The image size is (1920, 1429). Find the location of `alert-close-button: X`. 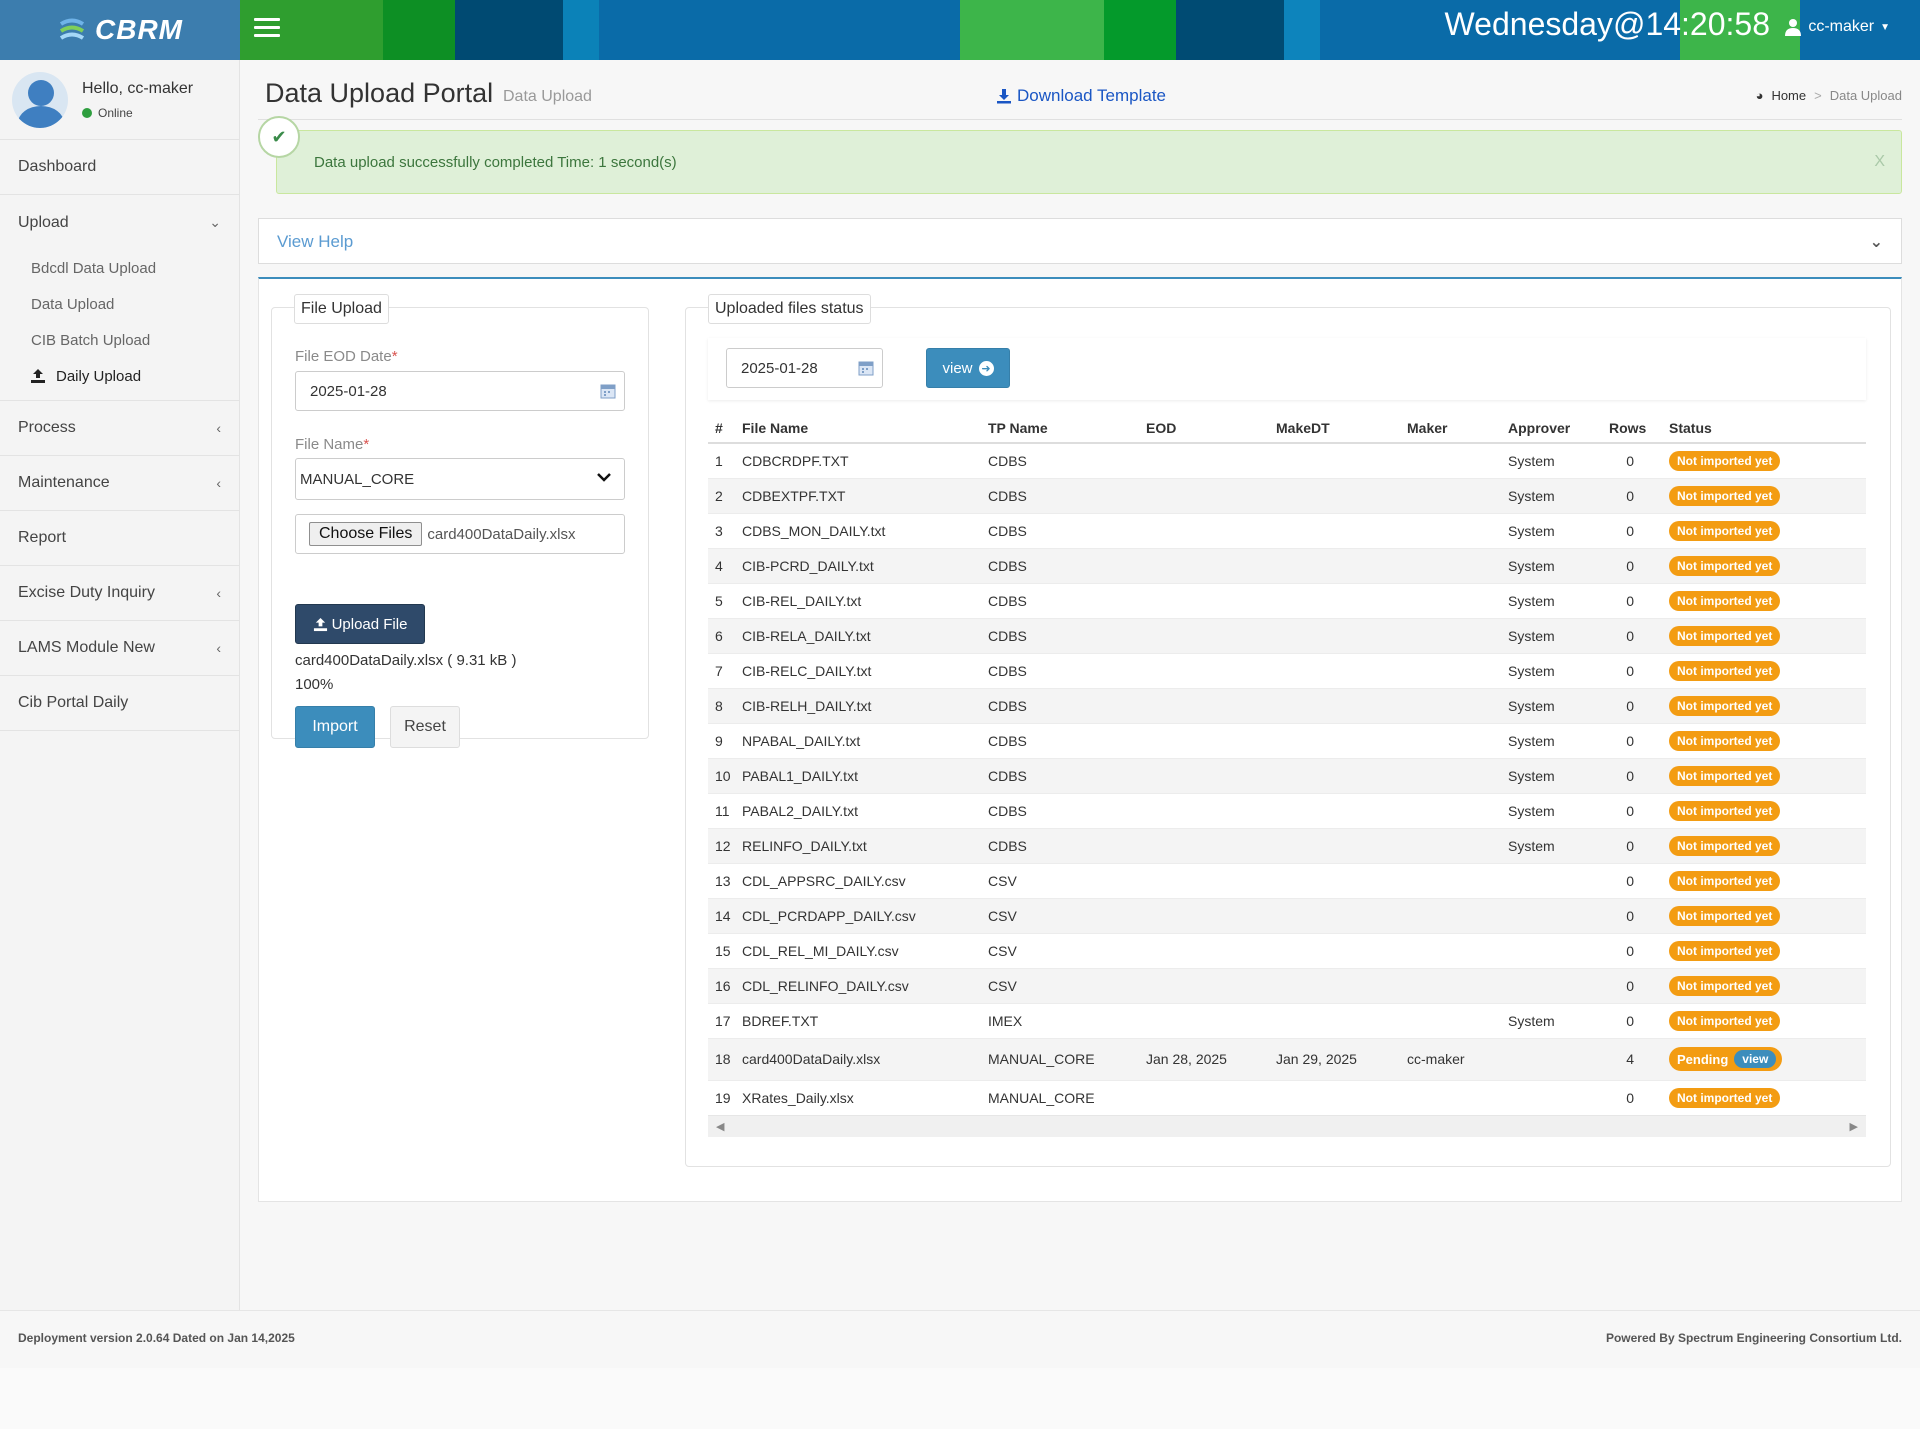

alert-close-button: X is located at coordinates (1879, 162).